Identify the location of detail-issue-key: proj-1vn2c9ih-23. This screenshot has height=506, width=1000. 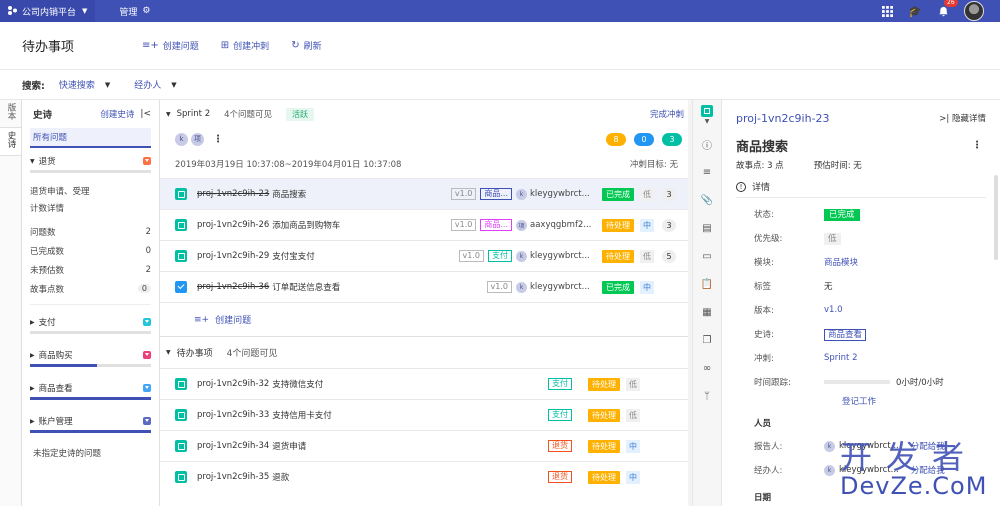
(783, 118).